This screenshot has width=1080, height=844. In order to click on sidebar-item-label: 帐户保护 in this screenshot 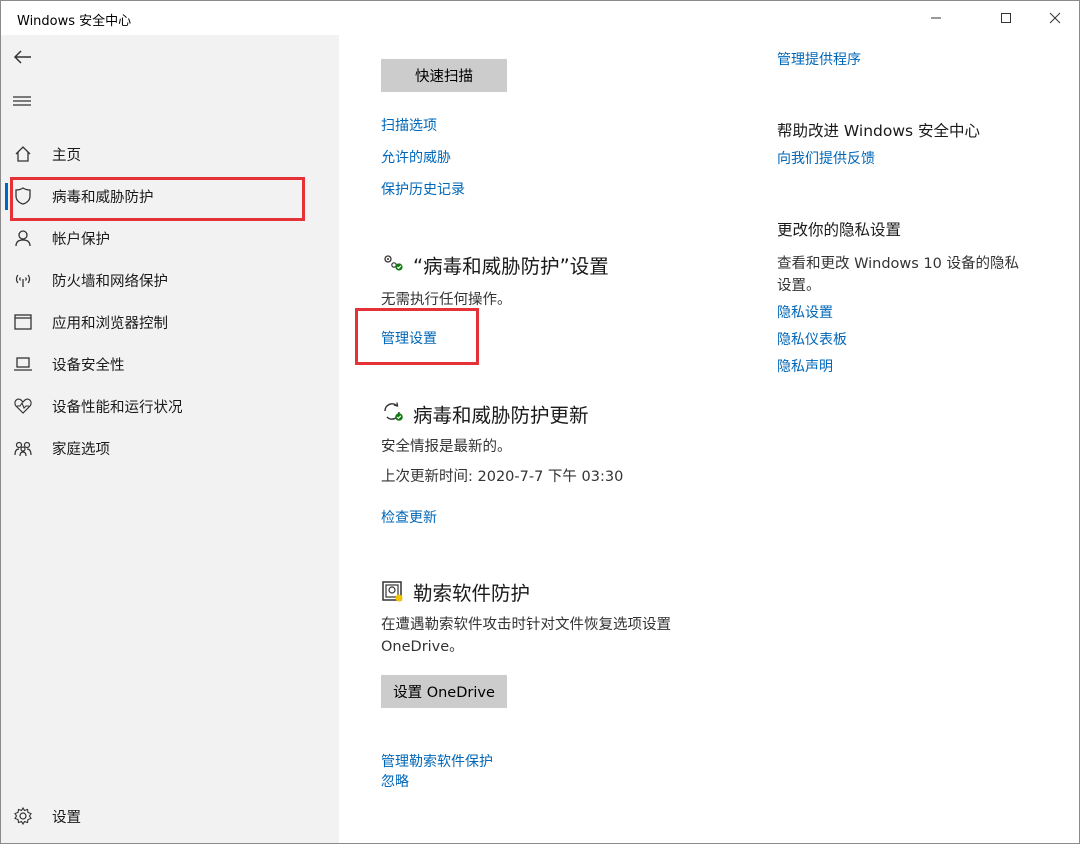, I will do `click(81, 240)`.